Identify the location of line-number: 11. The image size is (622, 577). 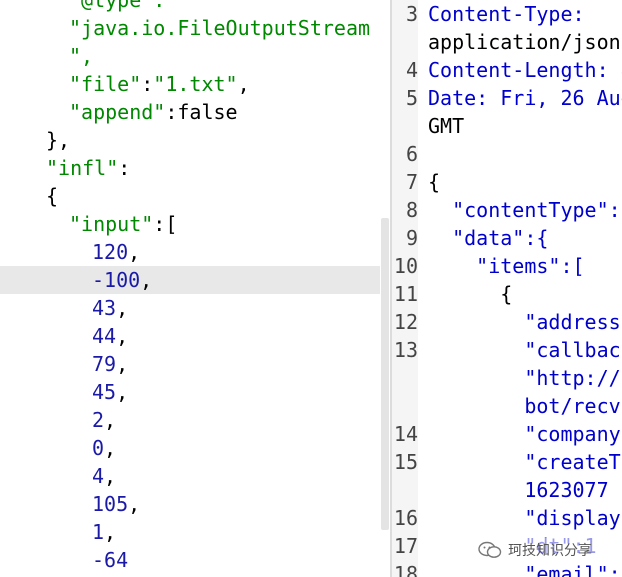
(405, 294).